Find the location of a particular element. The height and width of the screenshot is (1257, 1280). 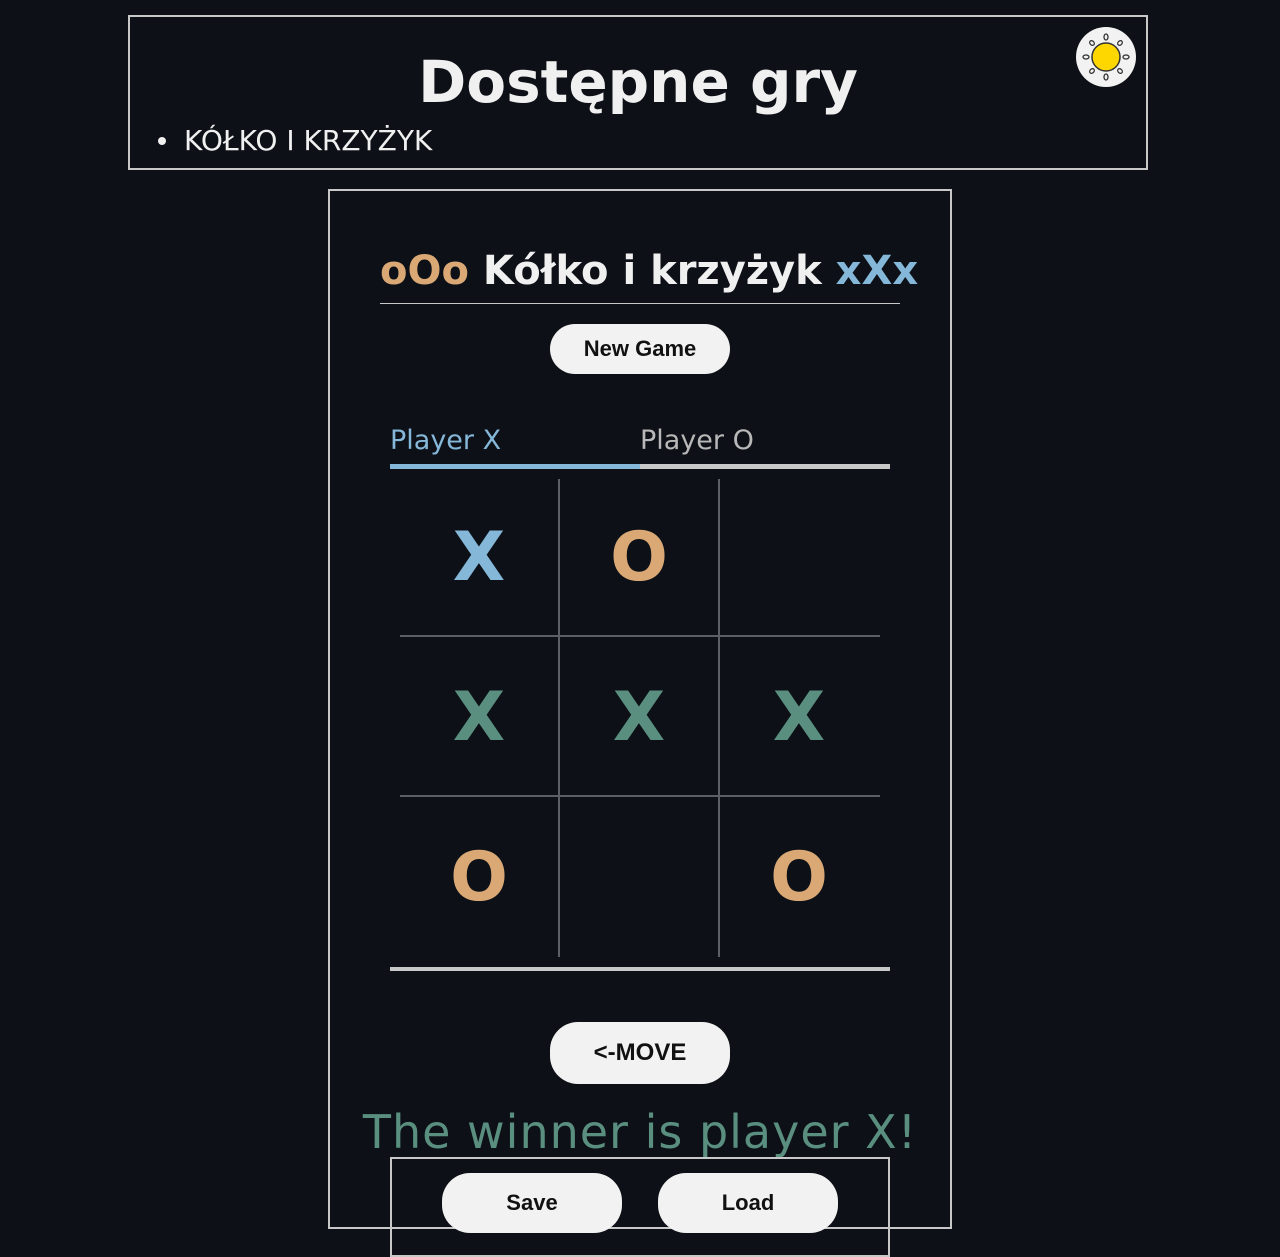

game-board: X O X X X O O is located at coordinates (640, 718).